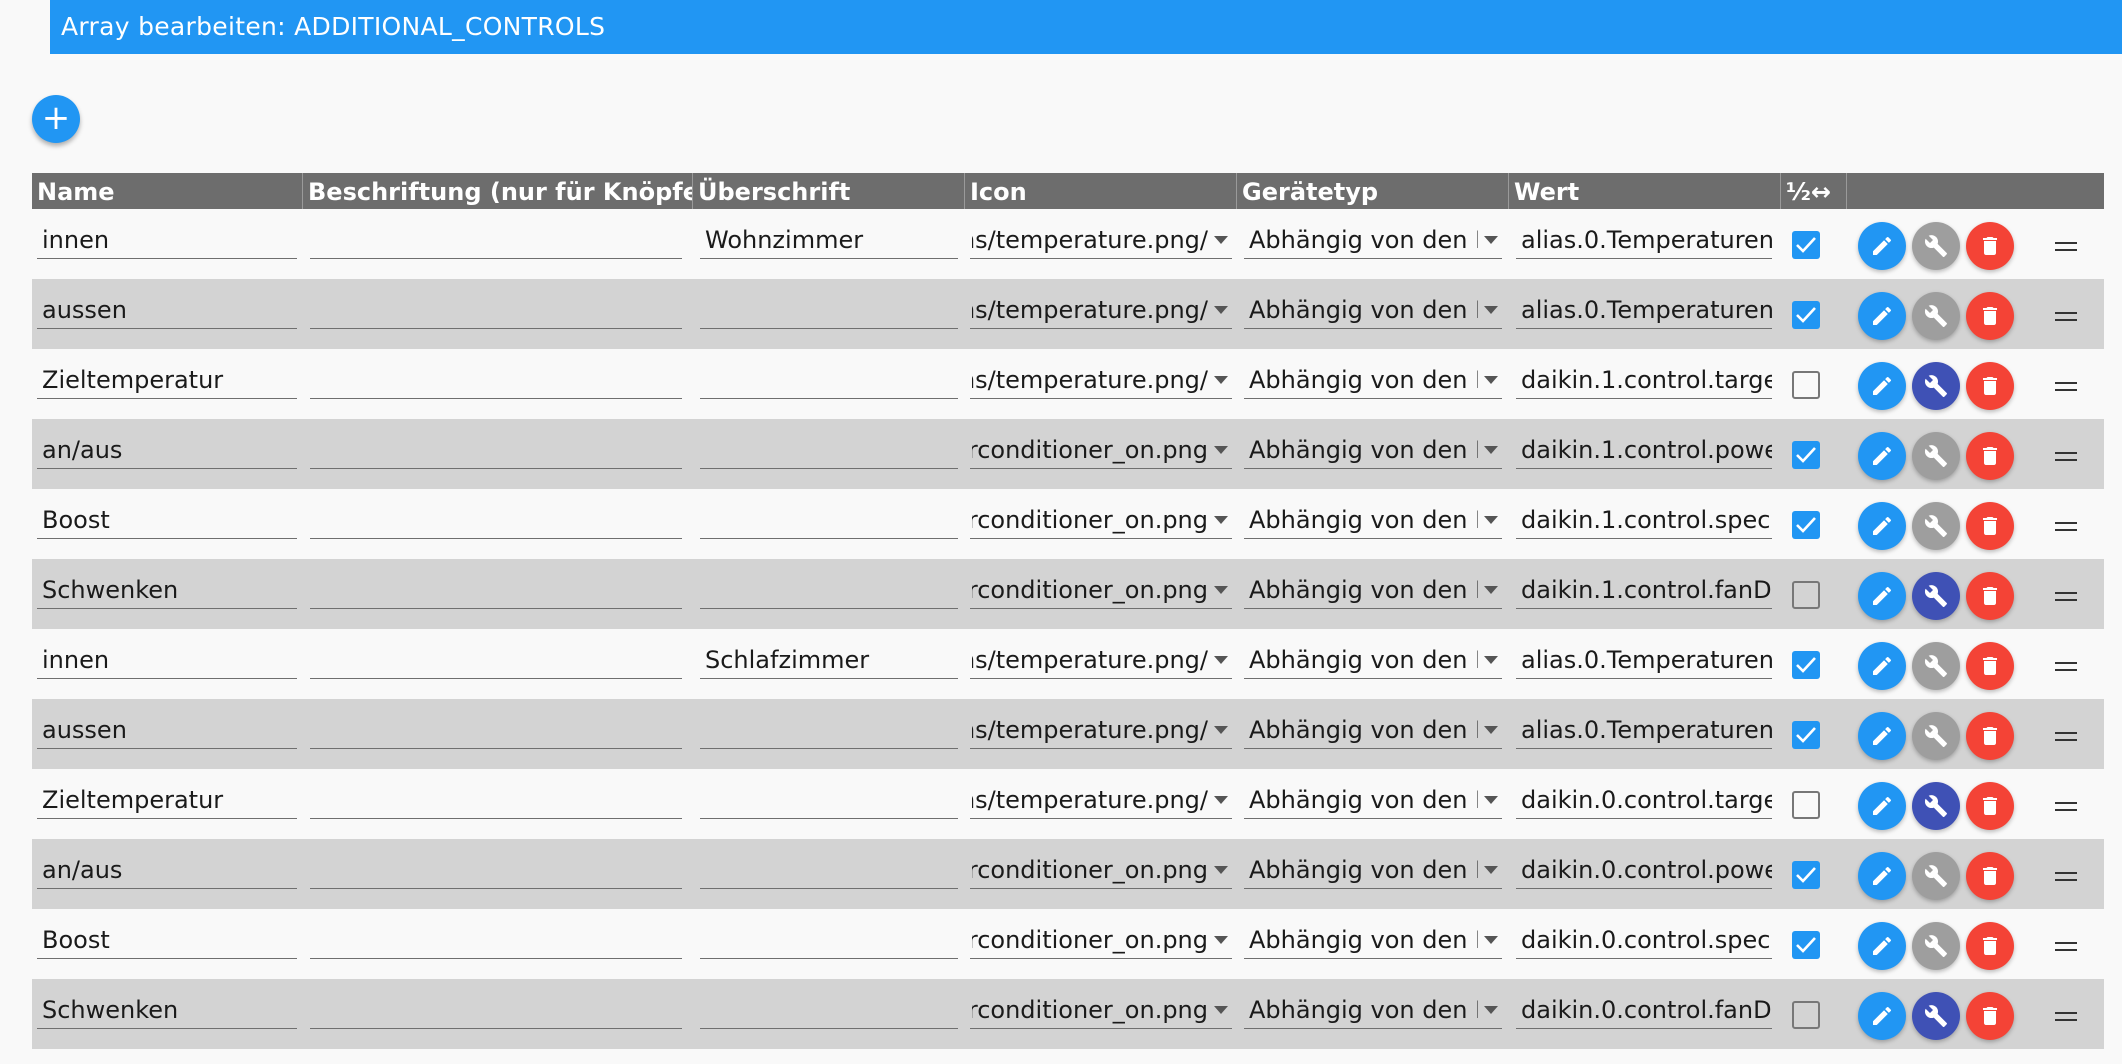 The width and height of the screenshot is (2122, 1064). I want to click on name-input: innen, so click(167, 240).